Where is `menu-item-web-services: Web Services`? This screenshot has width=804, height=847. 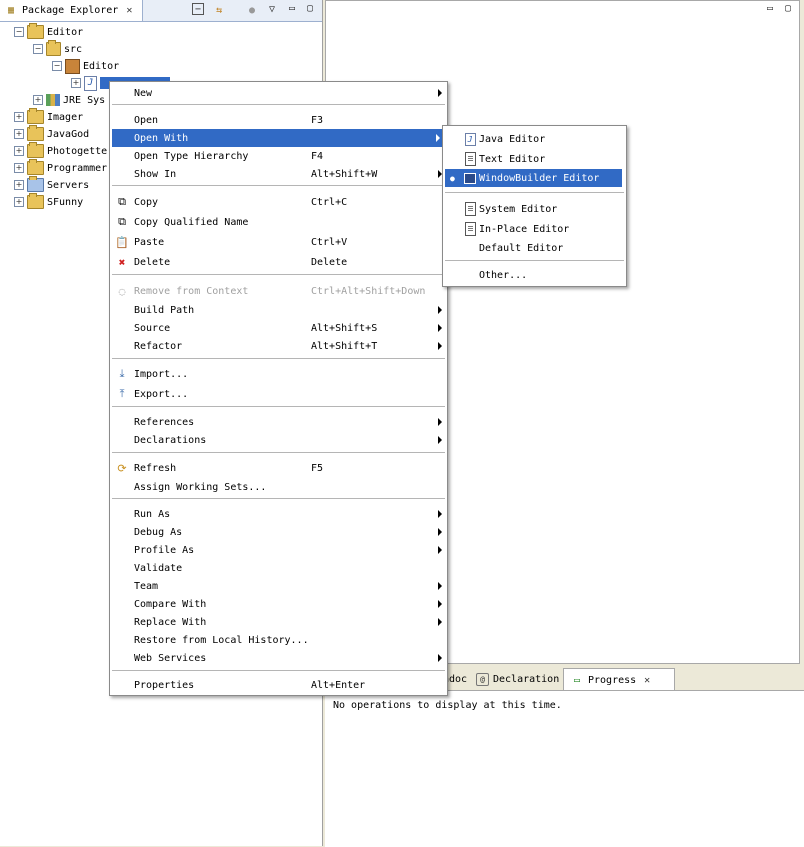
menu-item-web-services: Web Services is located at coordinates (278, 658).